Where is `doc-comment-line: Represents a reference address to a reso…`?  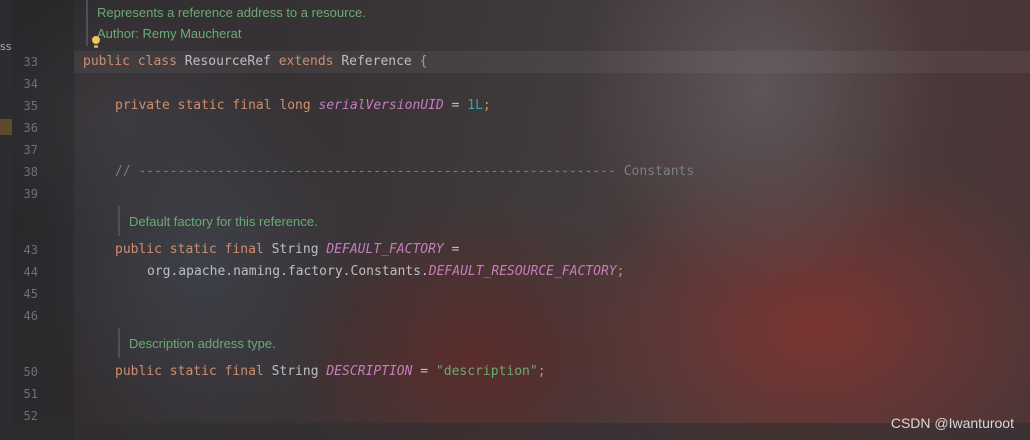
doc-comment-line: Represents a reference address to a reso… is located at coordinates (231, 12).